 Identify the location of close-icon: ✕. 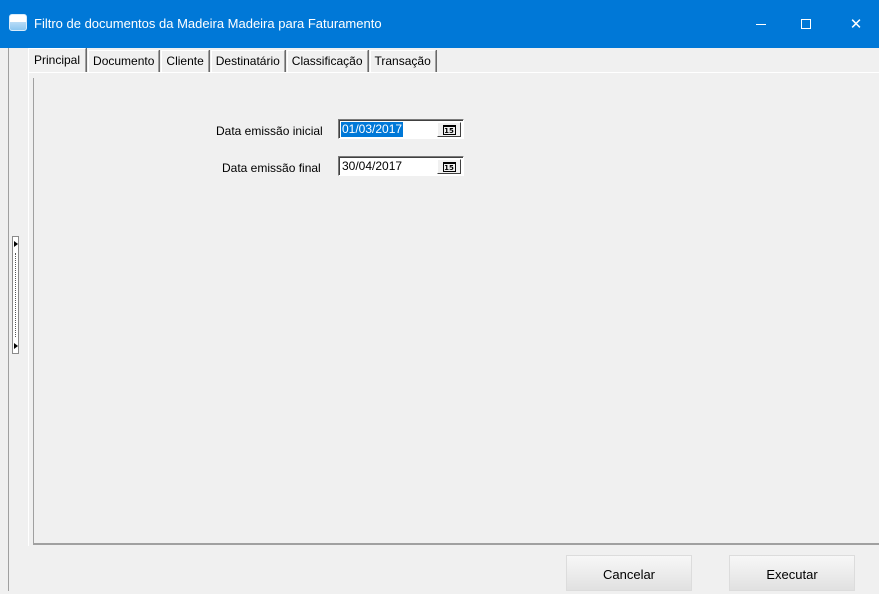
(856, 24).